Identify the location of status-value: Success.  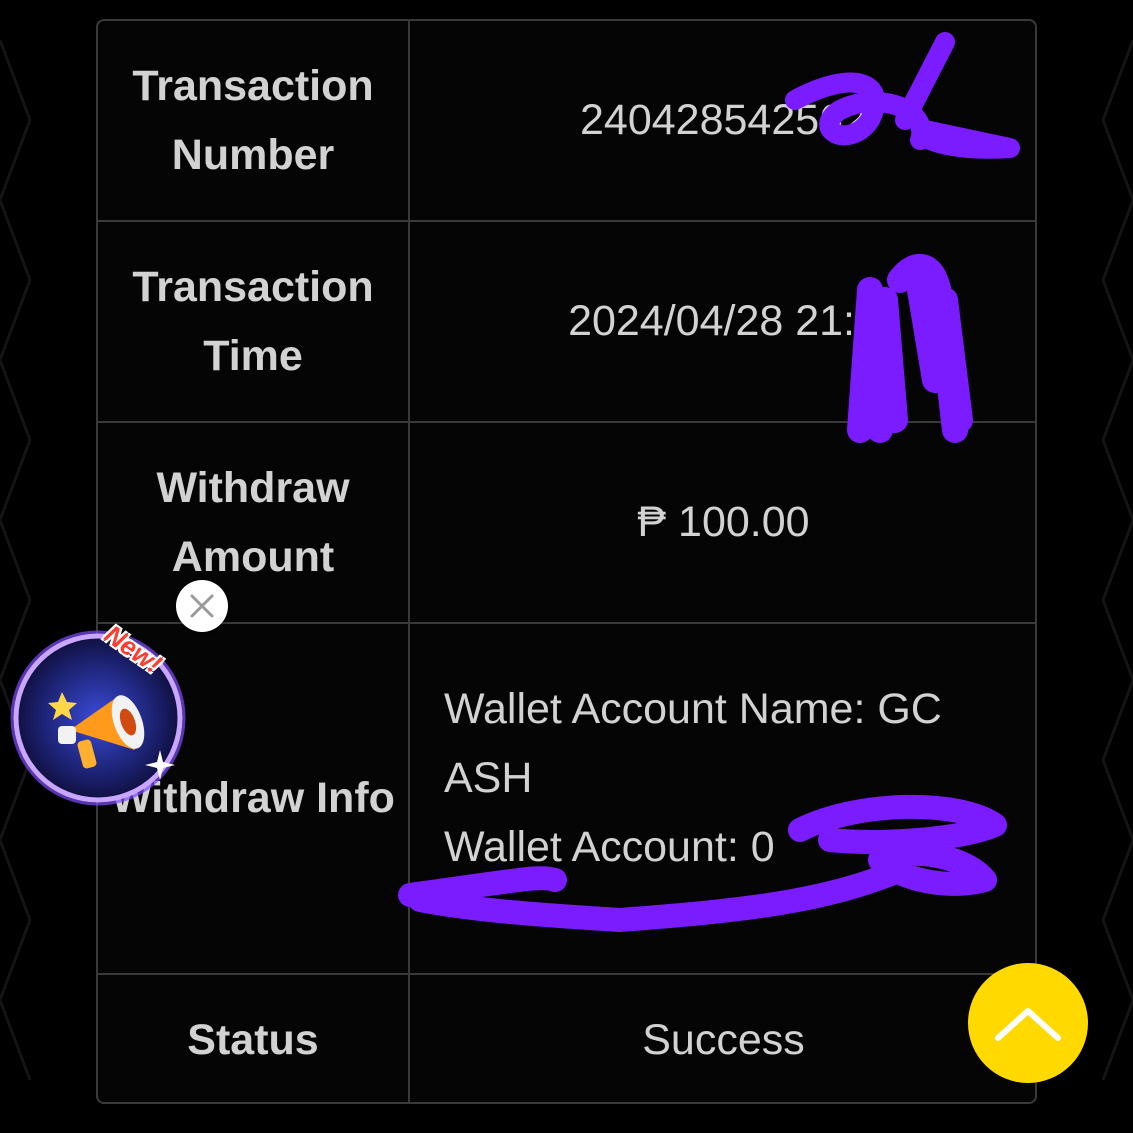
(723, 1040).